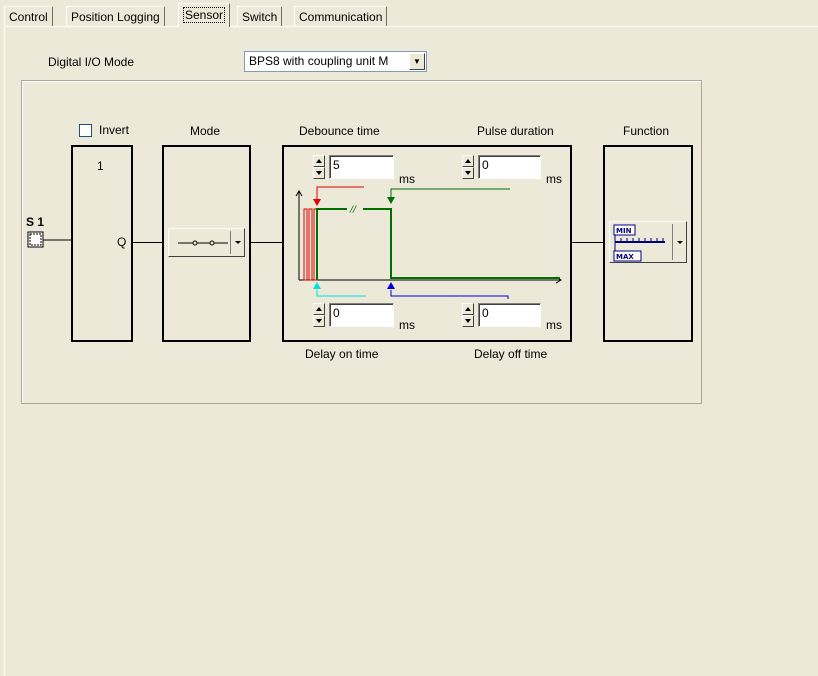  What do you see at coordinates (203, 243) in the screenshot?
I see `switch-contact-icon` at bounding box center [203, 243].